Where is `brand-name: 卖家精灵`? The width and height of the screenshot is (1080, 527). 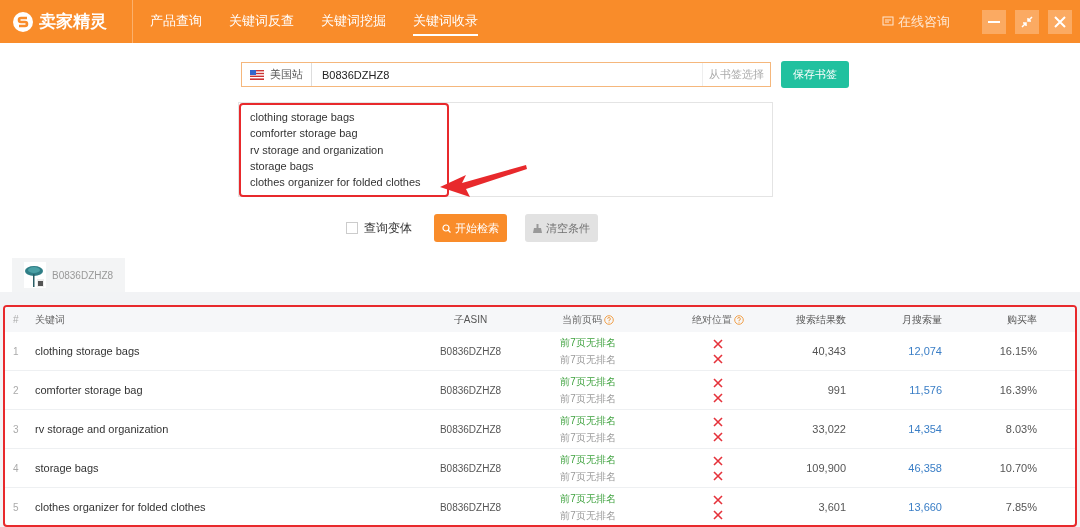 brand-name: 卖家精灵 is located at coordinates (73, 22).